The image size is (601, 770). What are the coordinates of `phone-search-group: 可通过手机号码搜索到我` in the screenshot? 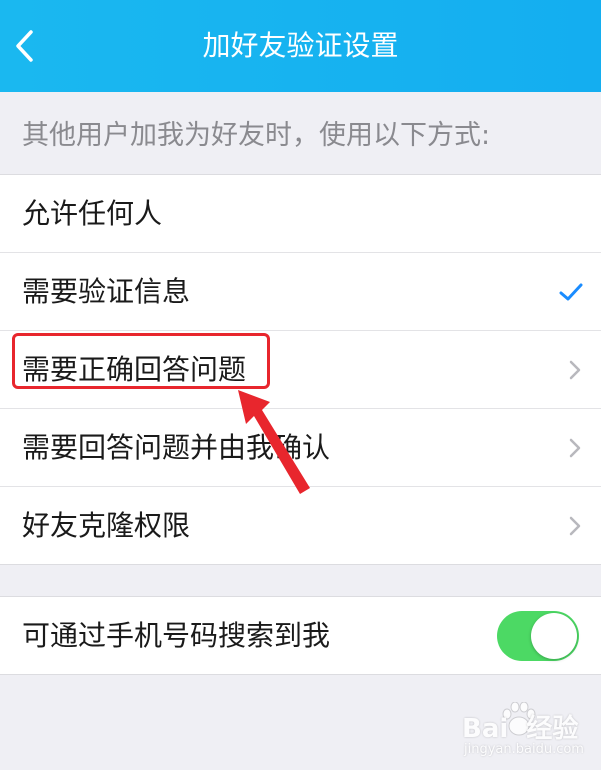 It's located at (300, 635).